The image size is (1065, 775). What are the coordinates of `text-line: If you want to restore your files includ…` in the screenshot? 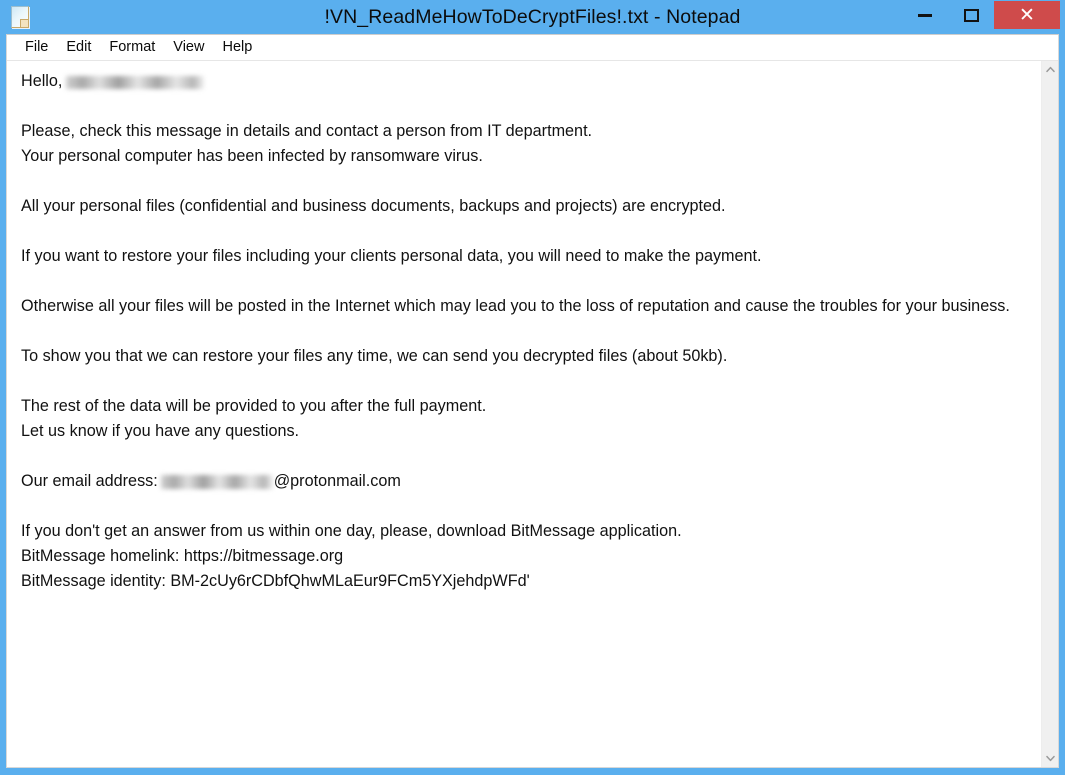 It's located at (391, 256).